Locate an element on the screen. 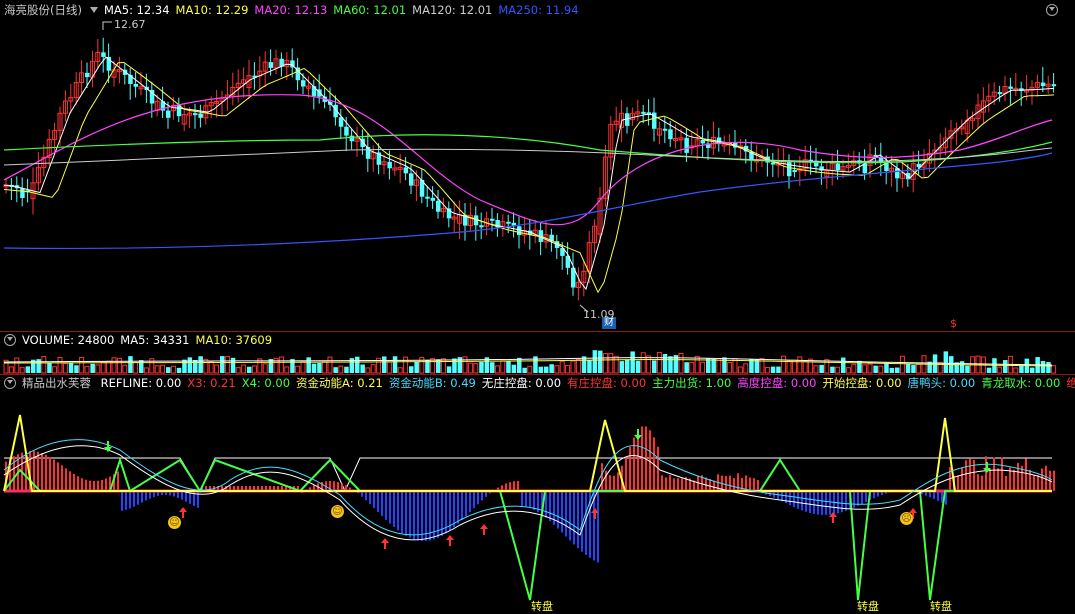  refline is located at coordinates (528, 475).